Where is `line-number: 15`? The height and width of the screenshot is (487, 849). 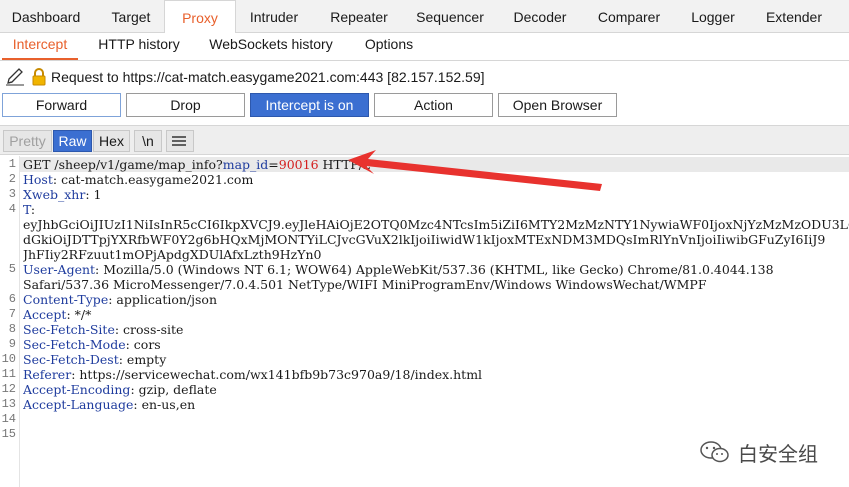
line-number: 15 is located at coordinates (8, 434).